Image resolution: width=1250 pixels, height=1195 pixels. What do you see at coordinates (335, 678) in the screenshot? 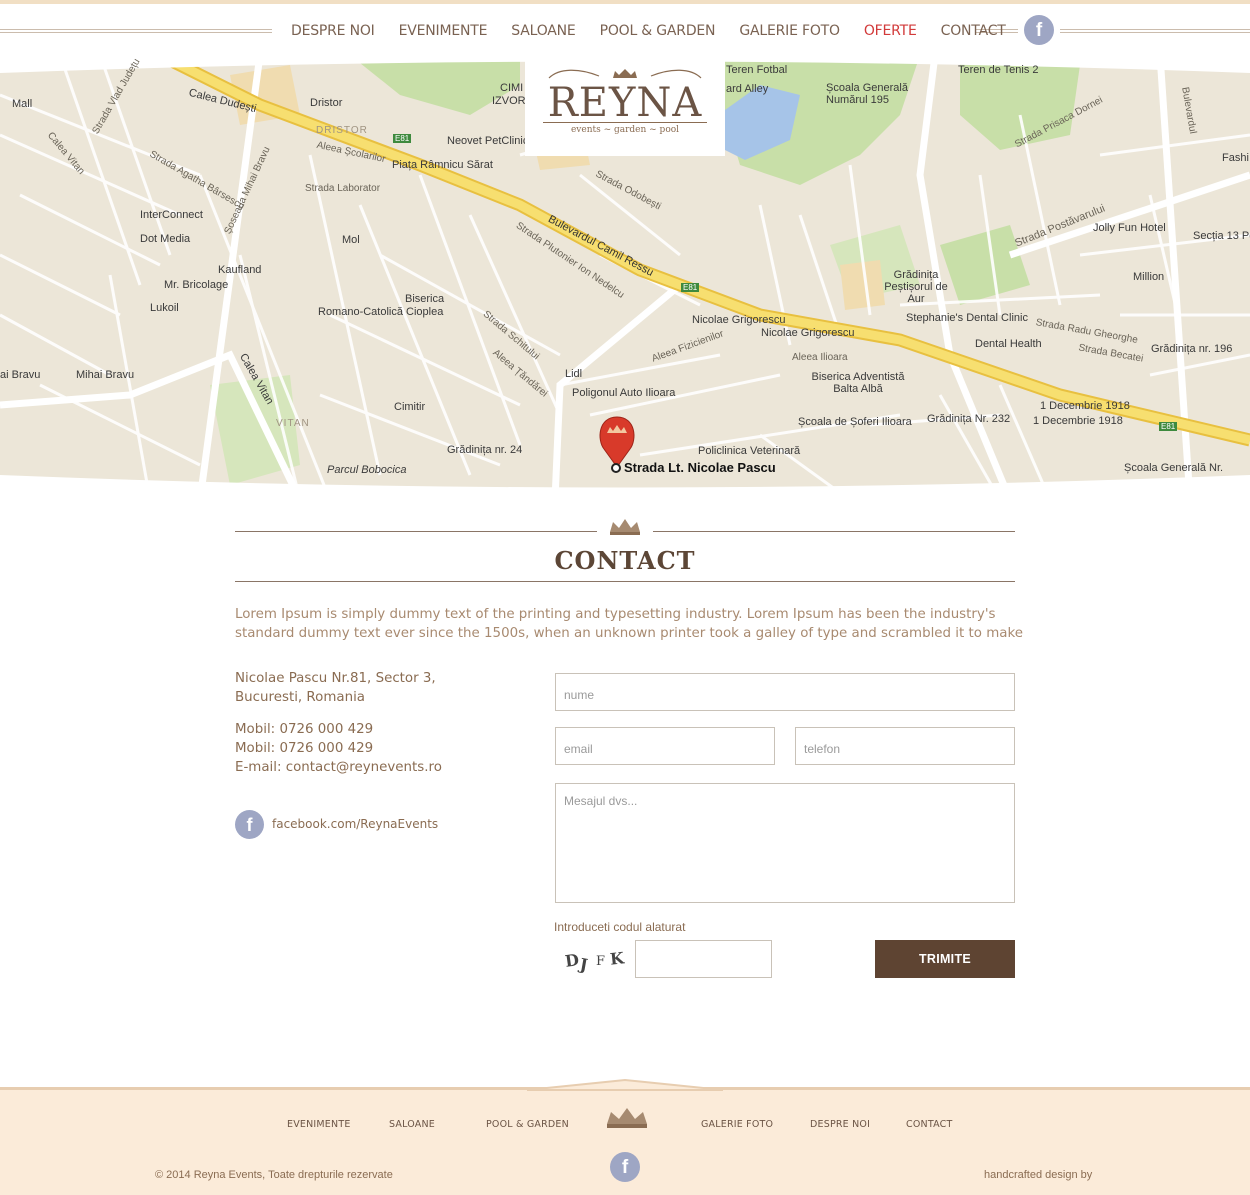
I see `address-line-1: Nicolae Pascu Nr.81, Sector 3,` at bounding box center [335, 678].